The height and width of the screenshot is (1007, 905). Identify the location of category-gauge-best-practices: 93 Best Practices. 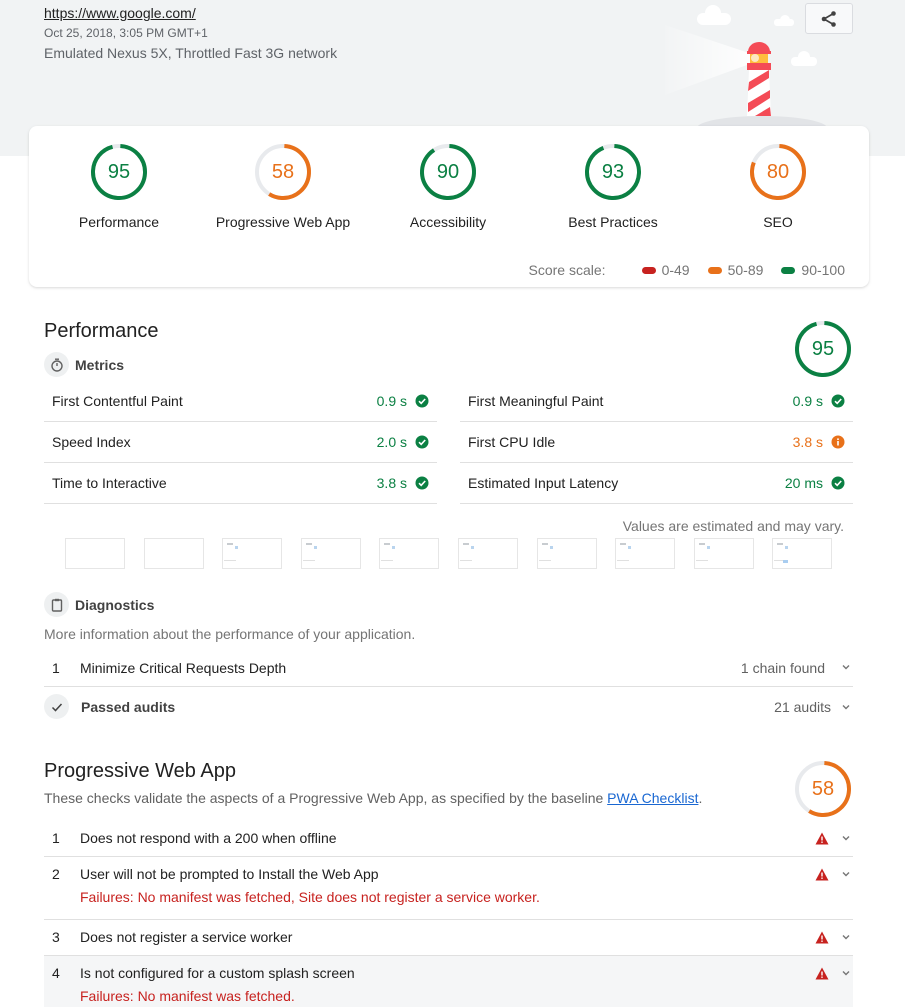
(613, 186).